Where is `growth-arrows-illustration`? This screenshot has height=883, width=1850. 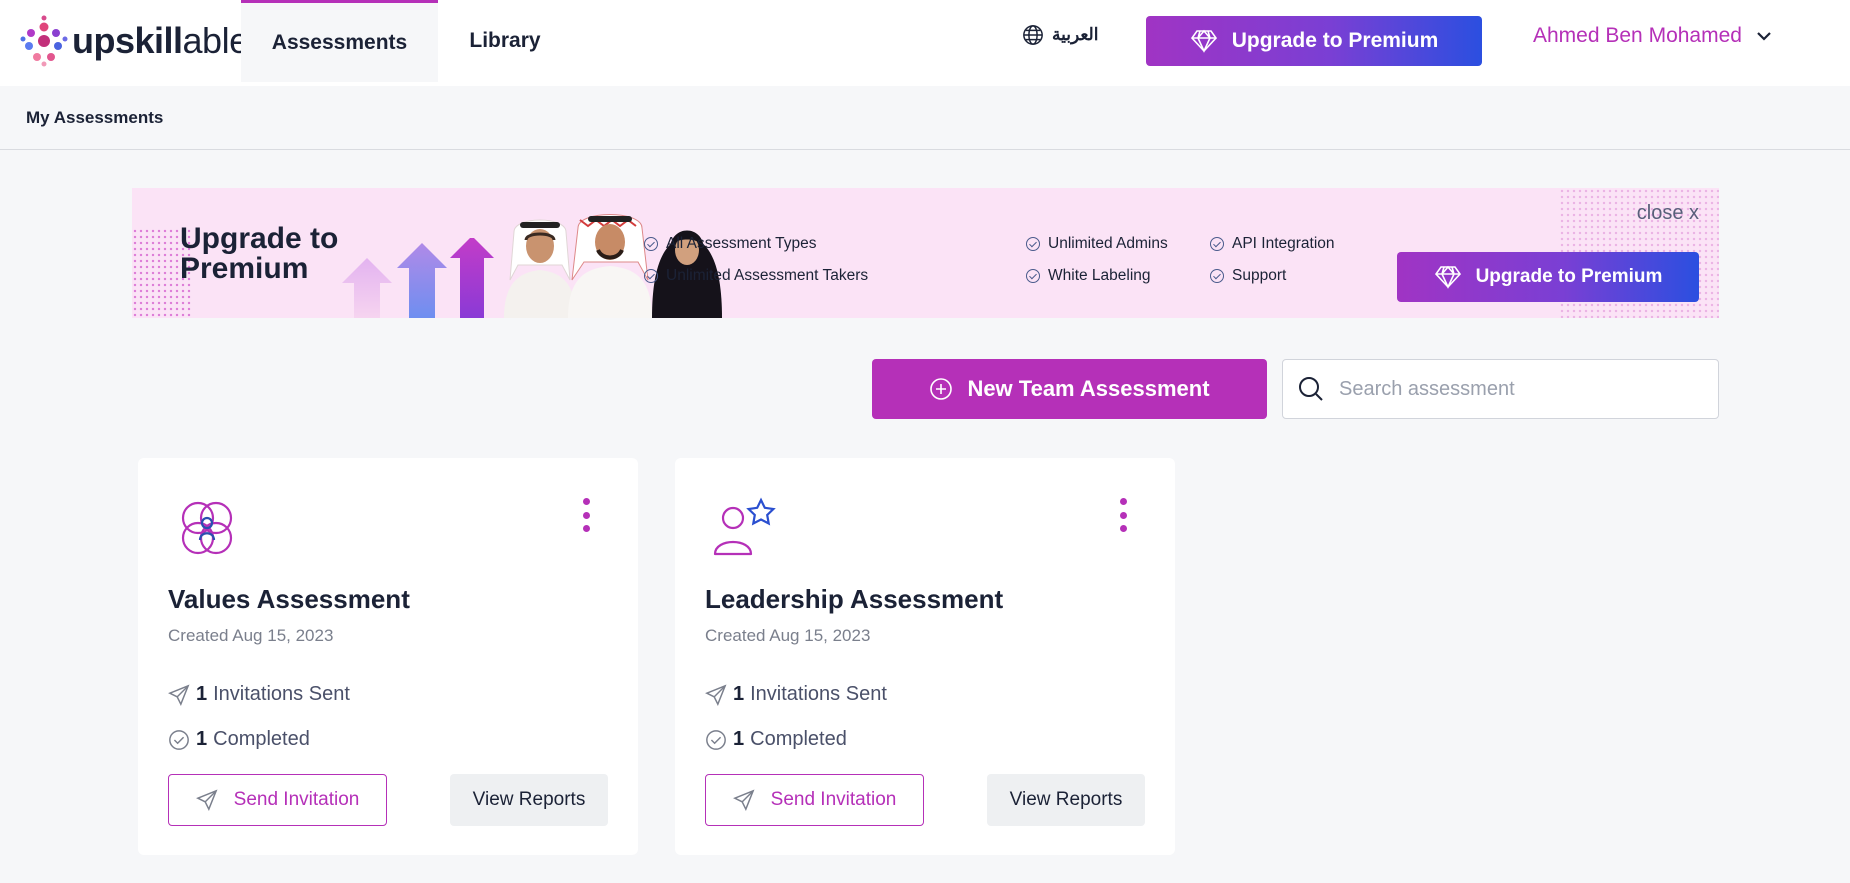
growth-arrows-illustration is located at coordinates (418, 278).